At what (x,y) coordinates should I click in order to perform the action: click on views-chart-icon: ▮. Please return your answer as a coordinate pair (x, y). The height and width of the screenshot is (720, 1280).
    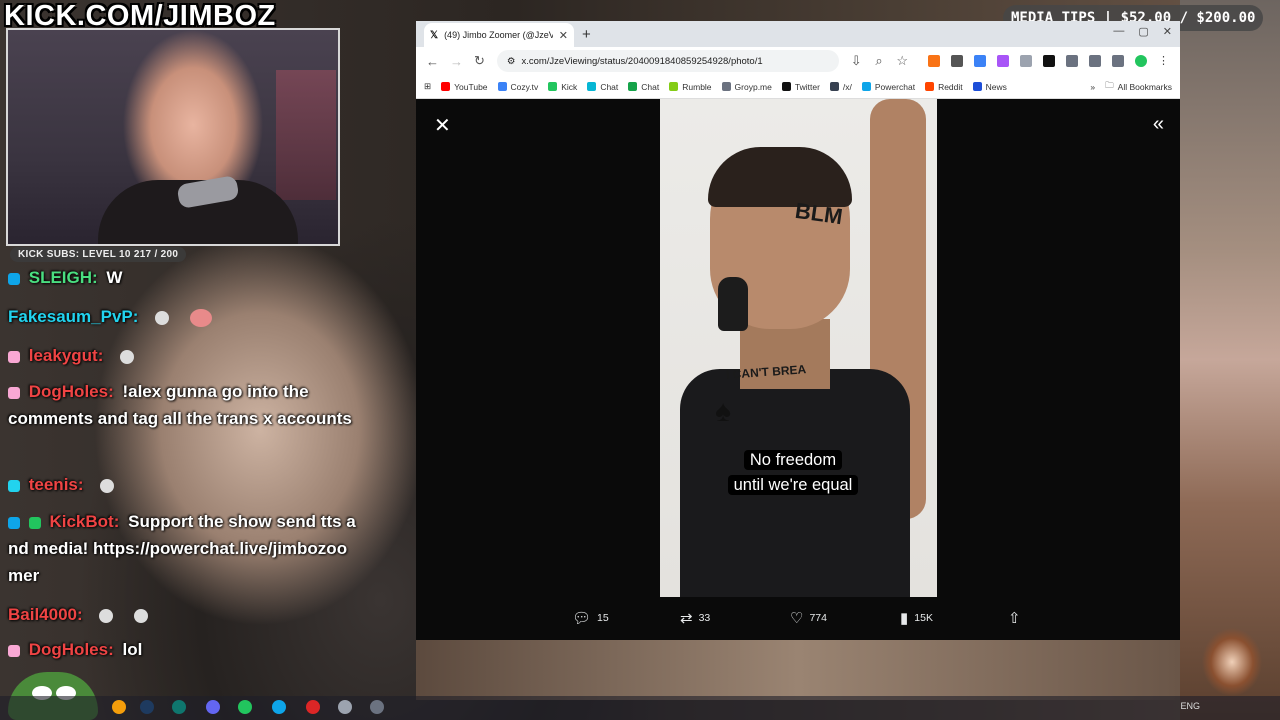
    Looking at the image, I should click on (904, 618).